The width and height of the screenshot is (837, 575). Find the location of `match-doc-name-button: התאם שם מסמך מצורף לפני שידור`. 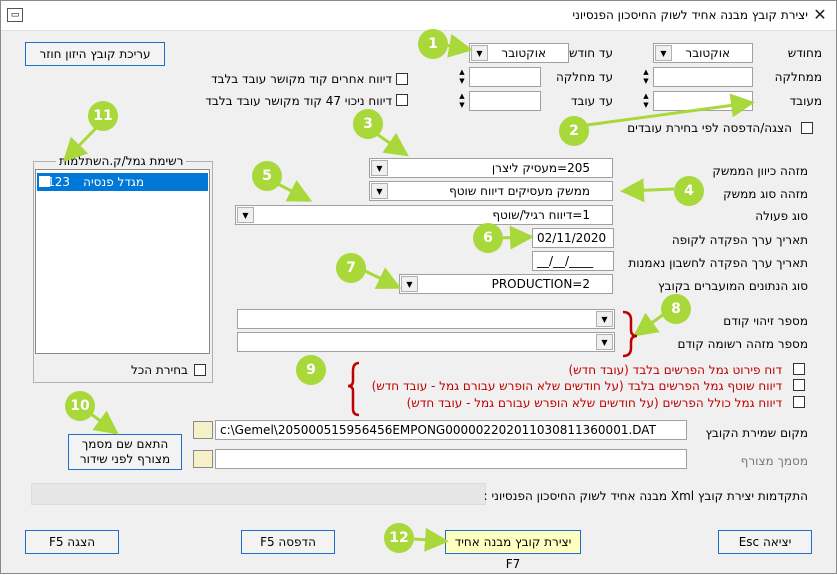

match-doc-name-button: התאם שם מסמך מצורף לפני שידור is located at coordinates (125, 452).